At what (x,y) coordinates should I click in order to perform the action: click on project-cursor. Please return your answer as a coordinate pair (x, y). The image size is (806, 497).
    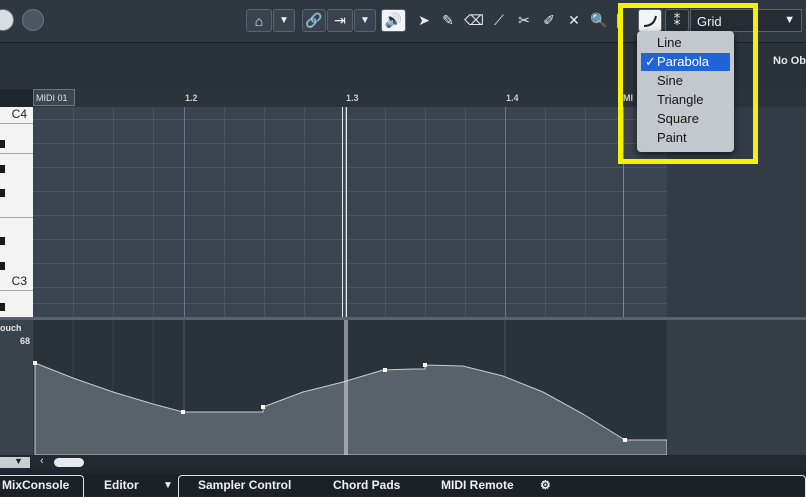
    Looking at the image, I should click on (344, 212).